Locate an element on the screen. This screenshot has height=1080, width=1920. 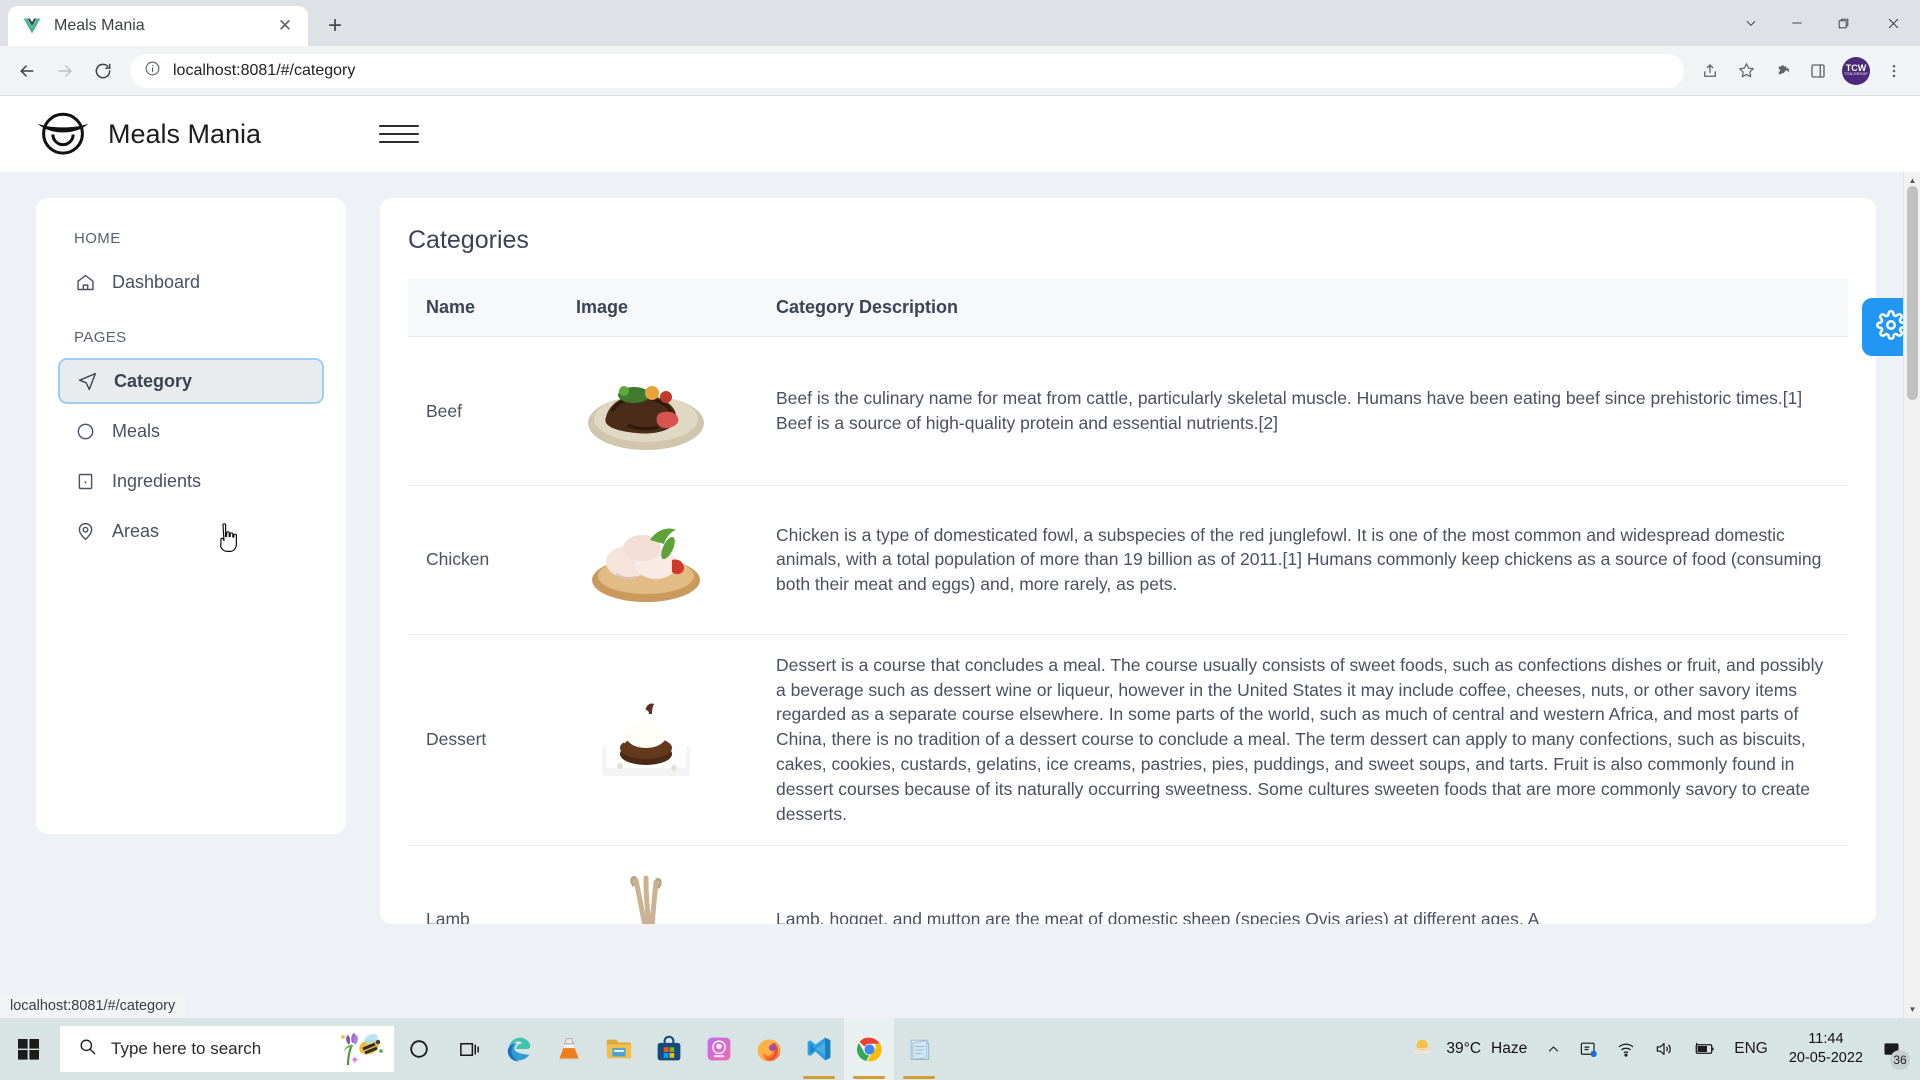
url-text: localhost:8081/#/category is located at coordinates (264, 70).